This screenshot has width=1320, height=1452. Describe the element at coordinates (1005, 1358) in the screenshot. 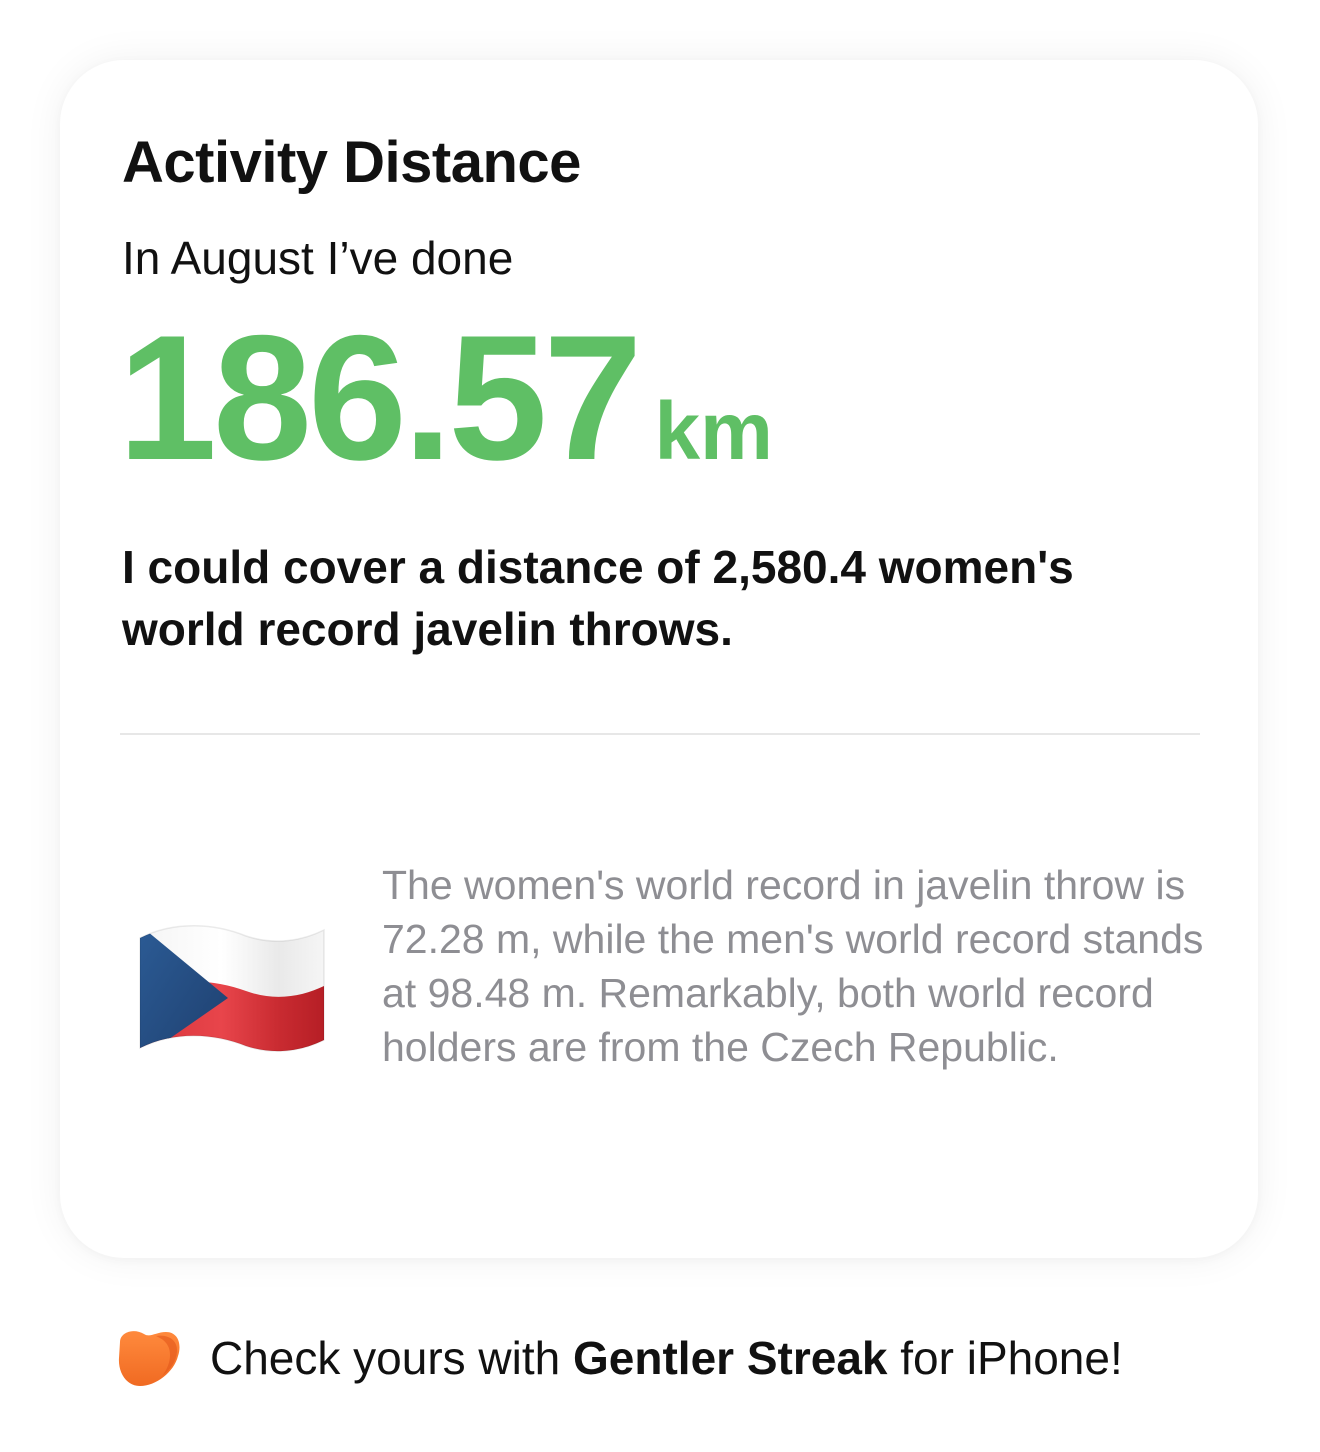

I see `footer-suffix: for iPhone!` at that location.